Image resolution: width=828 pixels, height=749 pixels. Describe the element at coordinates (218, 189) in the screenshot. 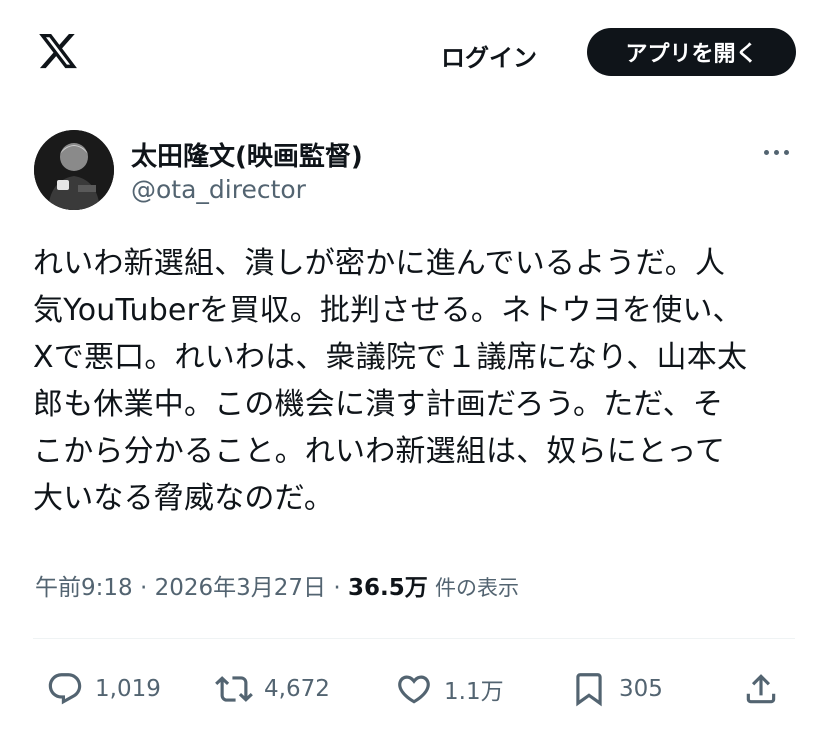

I see `author-handle: @ota_director` at that location.